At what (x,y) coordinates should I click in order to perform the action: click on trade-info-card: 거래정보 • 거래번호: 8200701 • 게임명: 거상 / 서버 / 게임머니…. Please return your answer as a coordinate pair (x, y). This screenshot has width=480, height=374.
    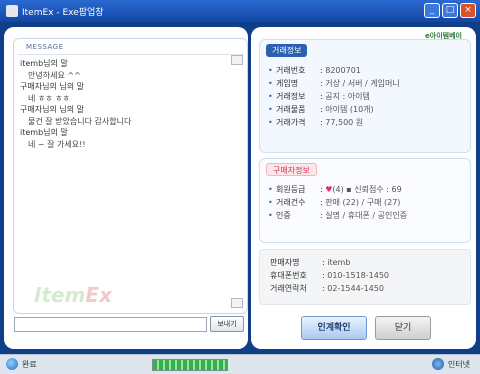
    Looking at the image, I should click on (365, 96).